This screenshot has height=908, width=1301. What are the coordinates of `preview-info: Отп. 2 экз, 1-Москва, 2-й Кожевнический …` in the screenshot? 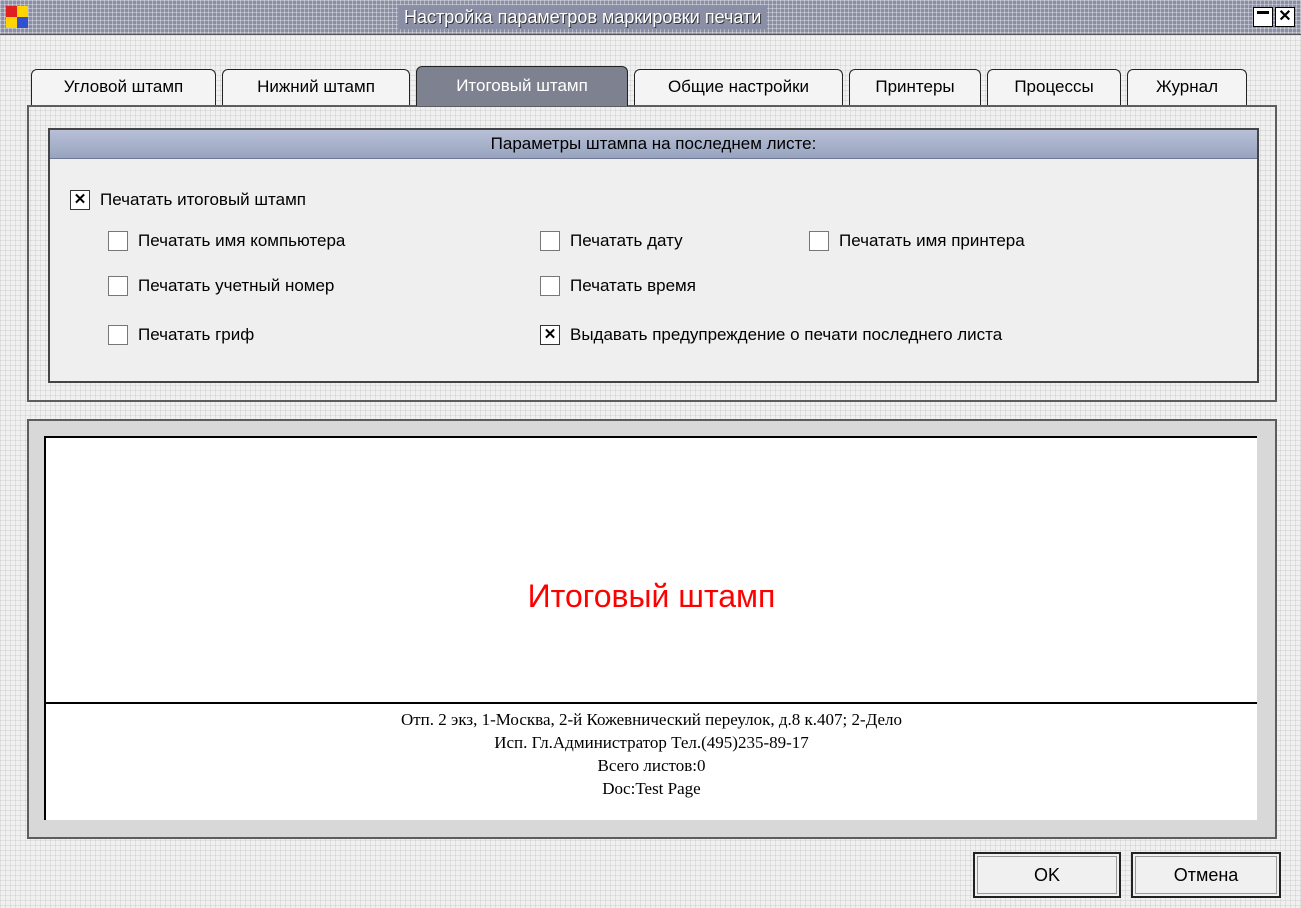 It's located at (651, 754).